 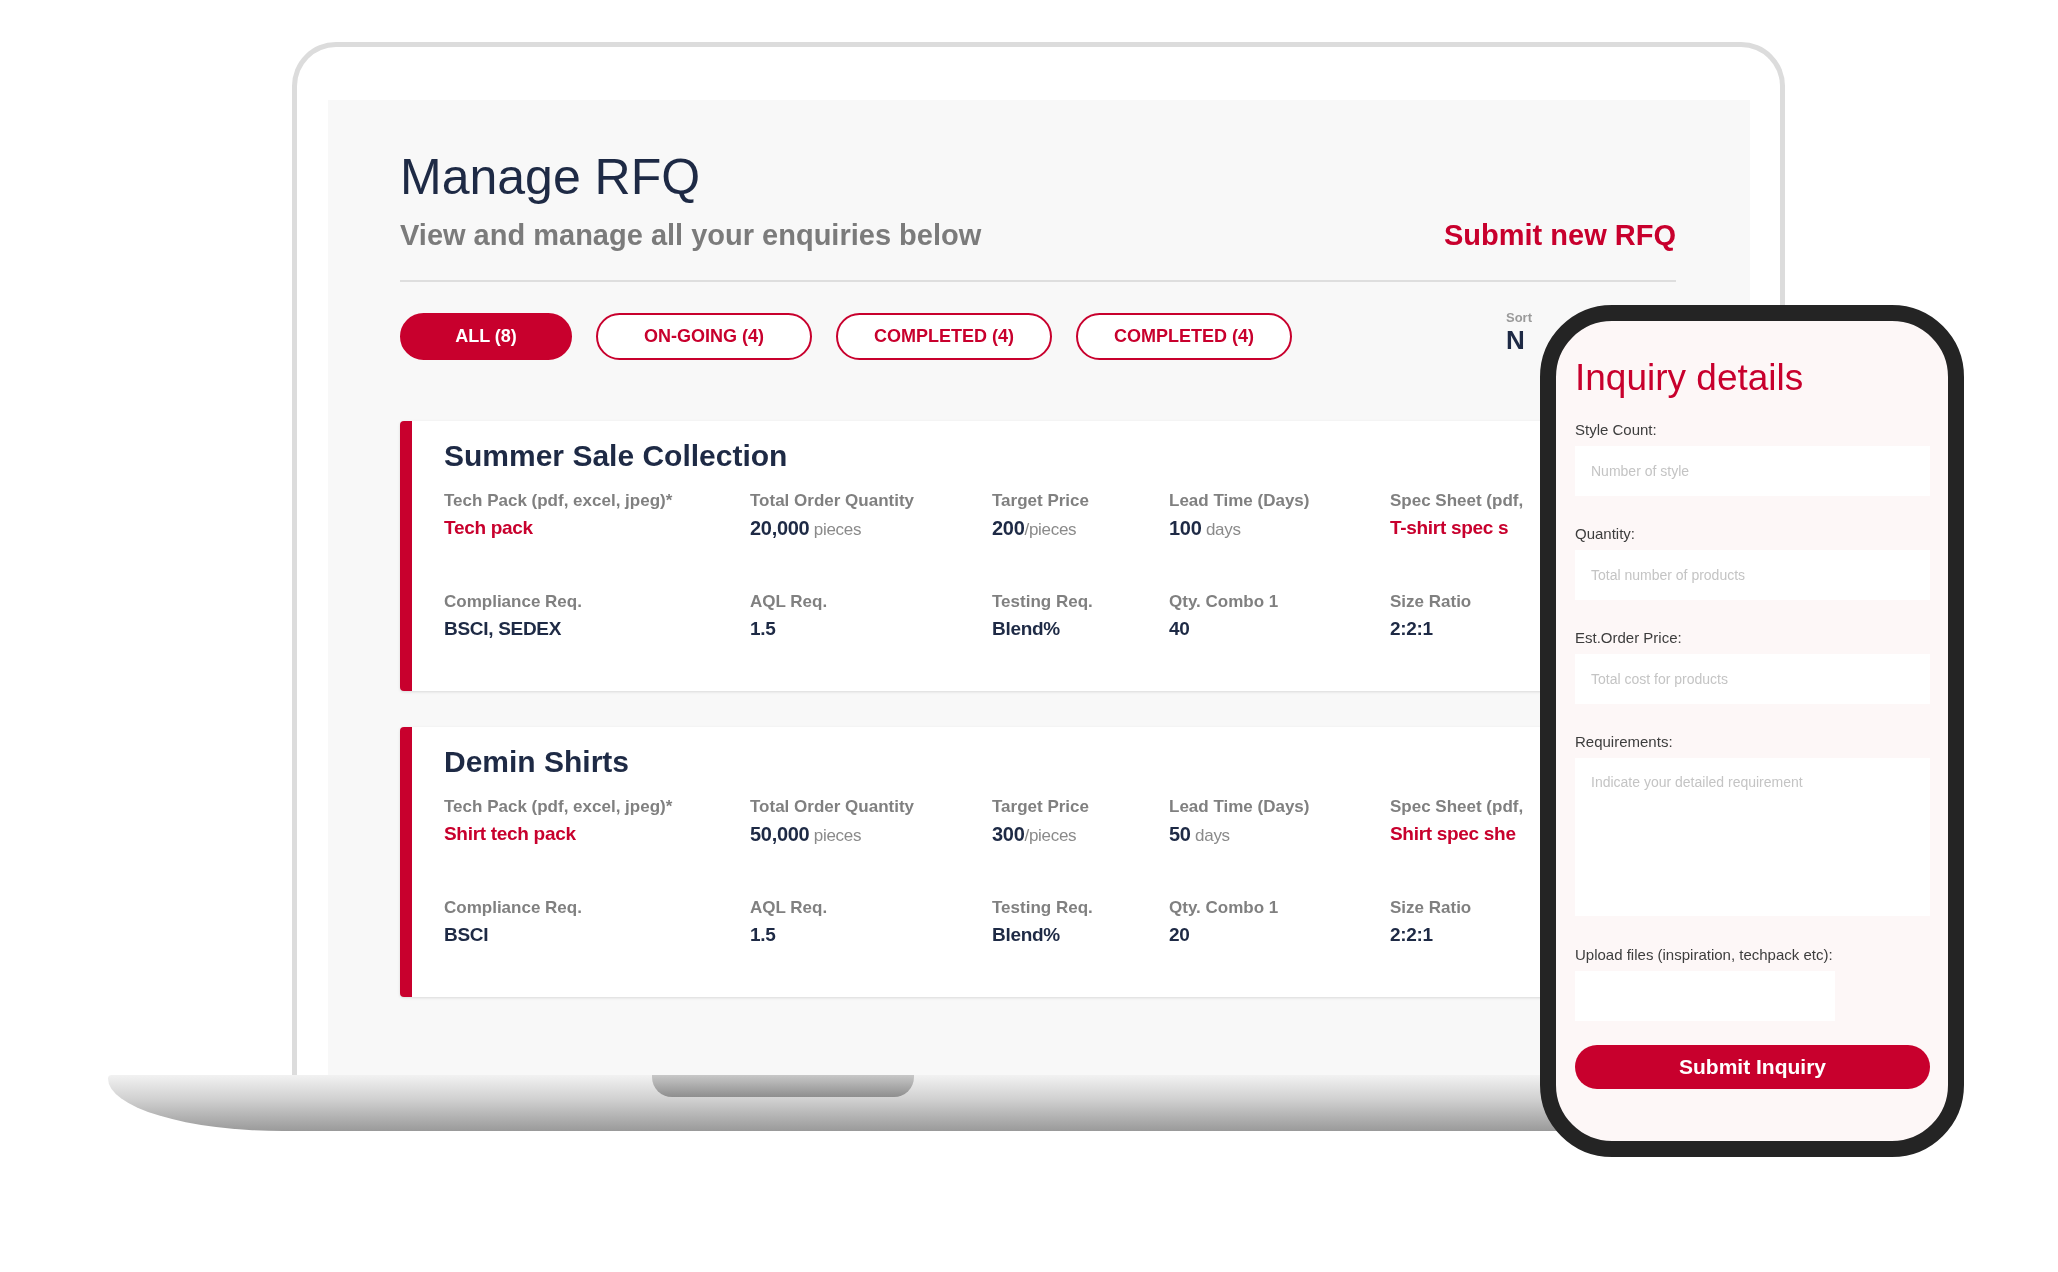 I want to click on filter-tab: ALL (8), so click(x=486, y=336).